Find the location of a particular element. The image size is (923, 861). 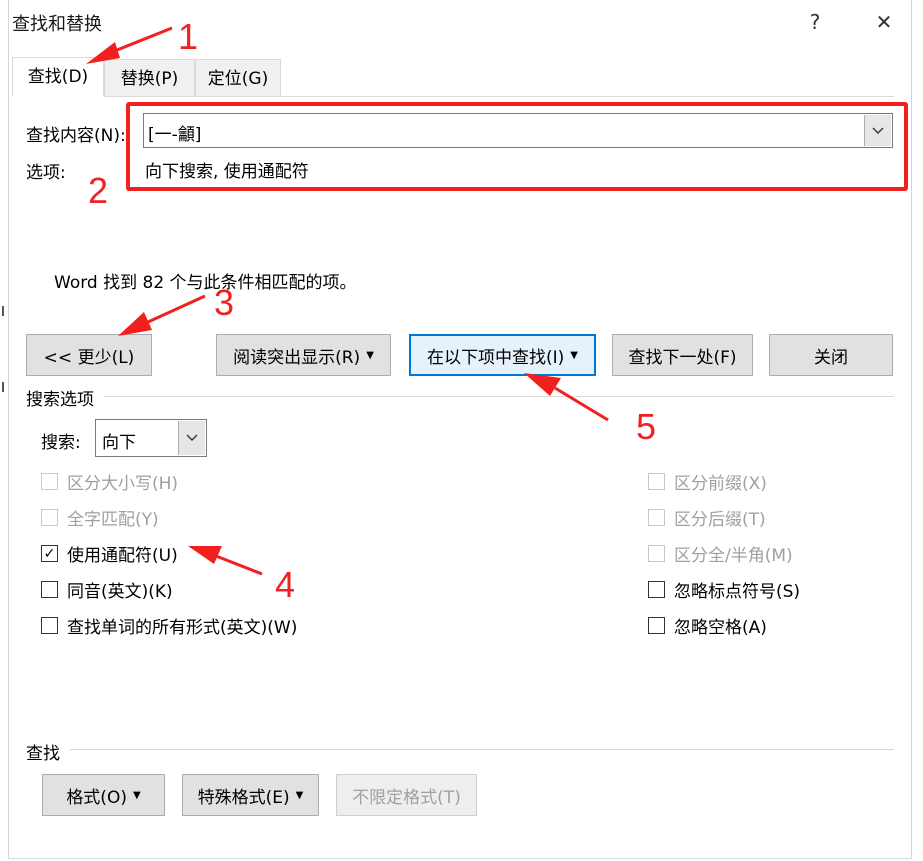

annotation-number-3: 3 is located at coordinates (224, 302).